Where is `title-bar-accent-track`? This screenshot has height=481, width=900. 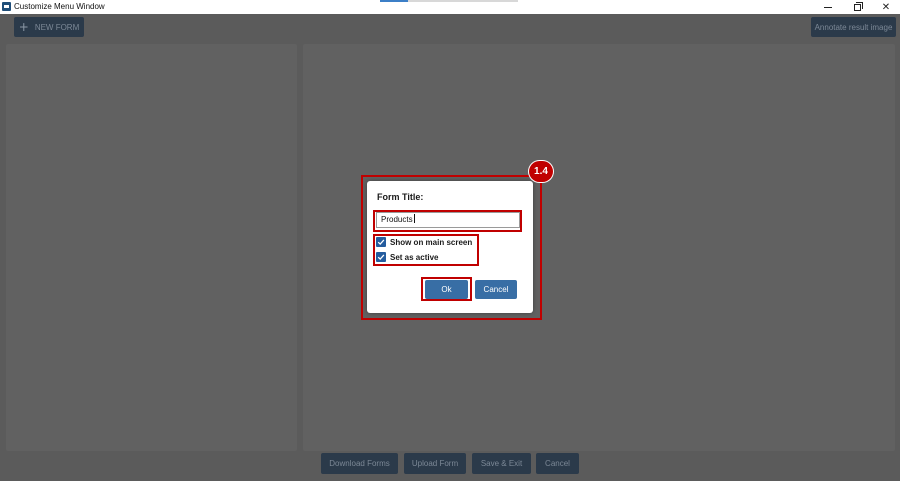
title-bar-accent-track is located at coordinates (463, 1).